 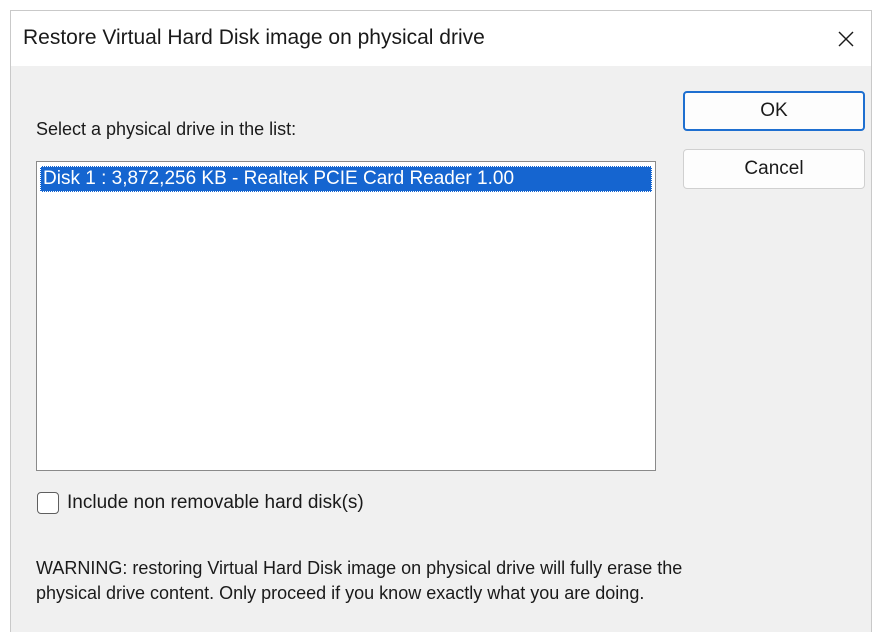 I want to click on drive-list-prompt: Select a physical drive in the list:, so click(x=166, y=129).